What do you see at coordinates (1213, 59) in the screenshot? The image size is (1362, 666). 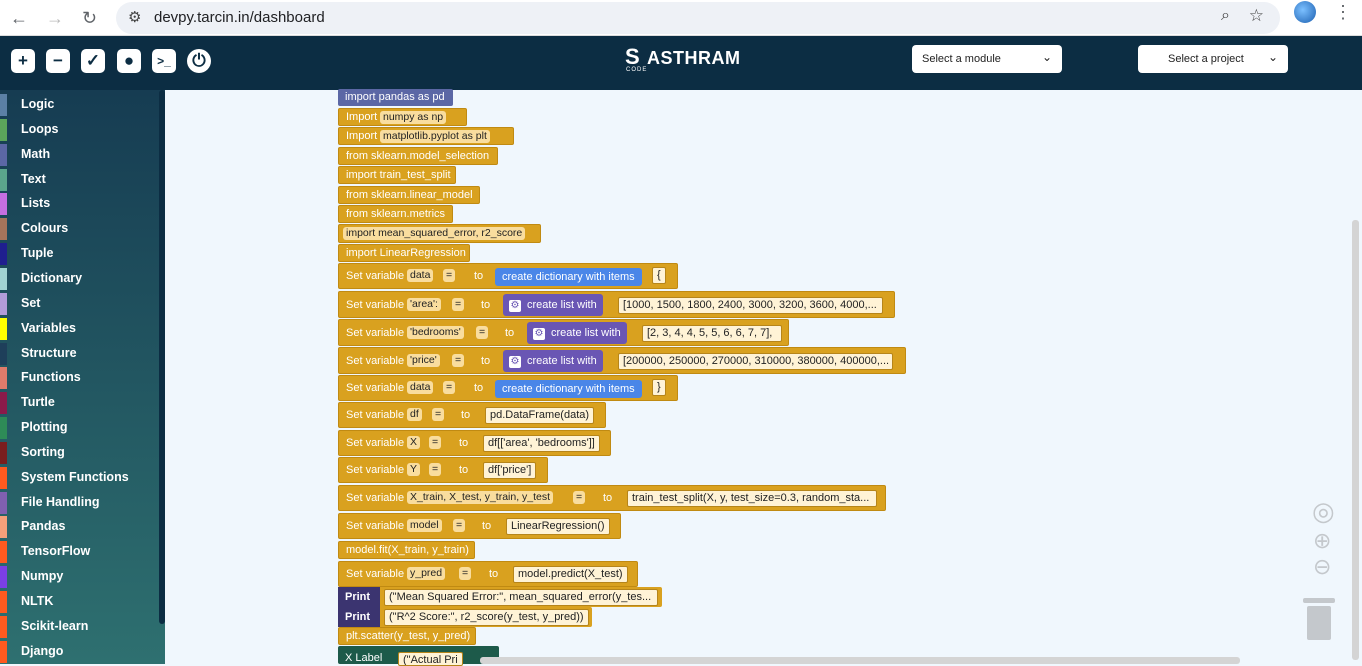 I see `project-select: Select a project ⌄` at bounding box center [1213, 59].